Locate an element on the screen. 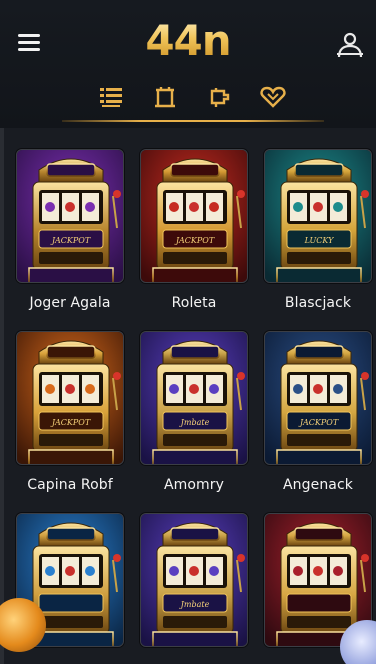  app-logo: 44n is located at coordinates (188, 40).